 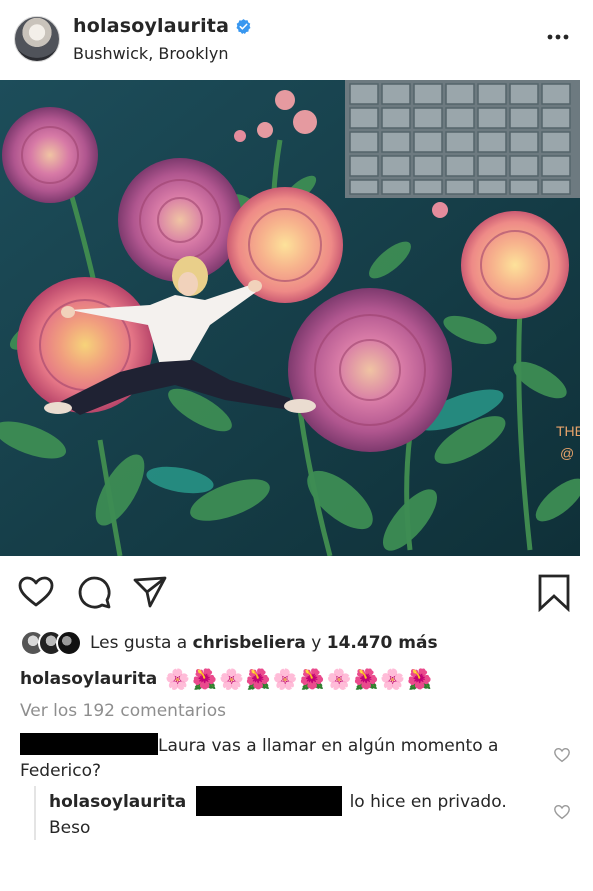 I want to click on reply-text-line2: Beso, so click(x=70, y=828).